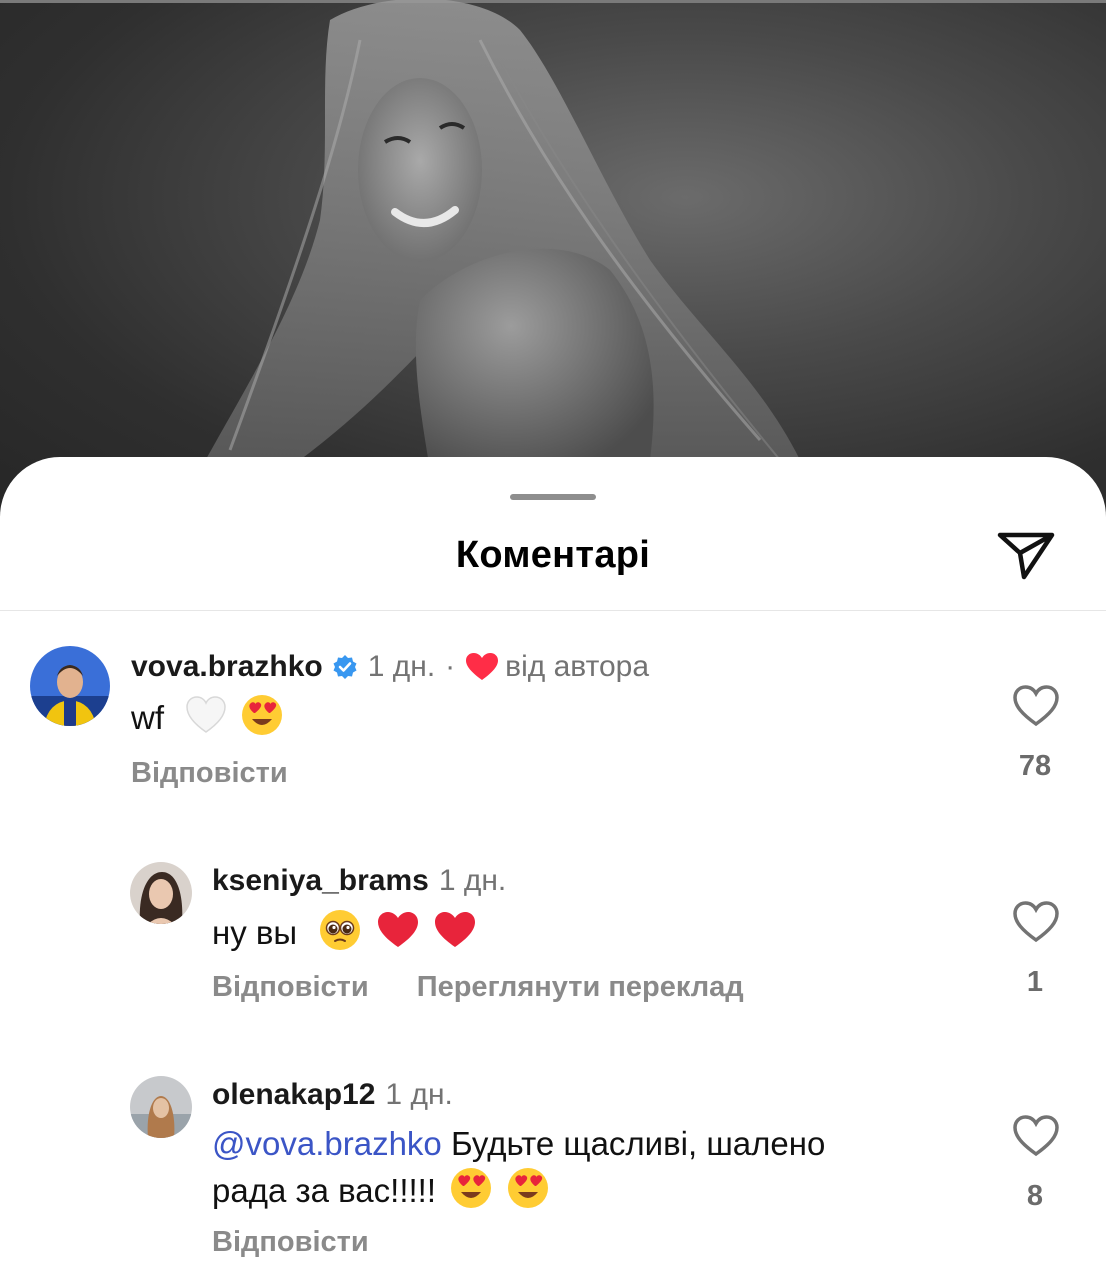 The width and height of the screenshot is (1106, 1280). I want to click on paper-plane-icon, so click(1026, 556).